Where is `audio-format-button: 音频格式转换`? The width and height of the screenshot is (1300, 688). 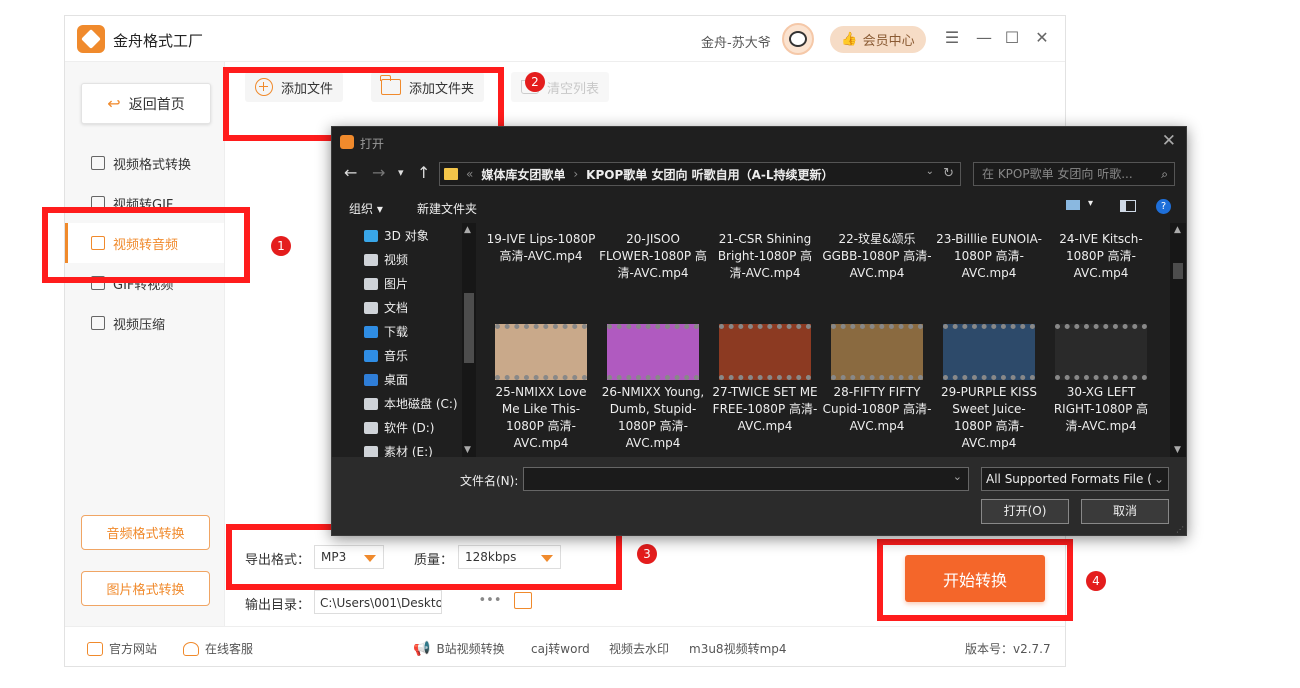
audio-format-button: 音频格式转换 is located at coordinates (145, 532).